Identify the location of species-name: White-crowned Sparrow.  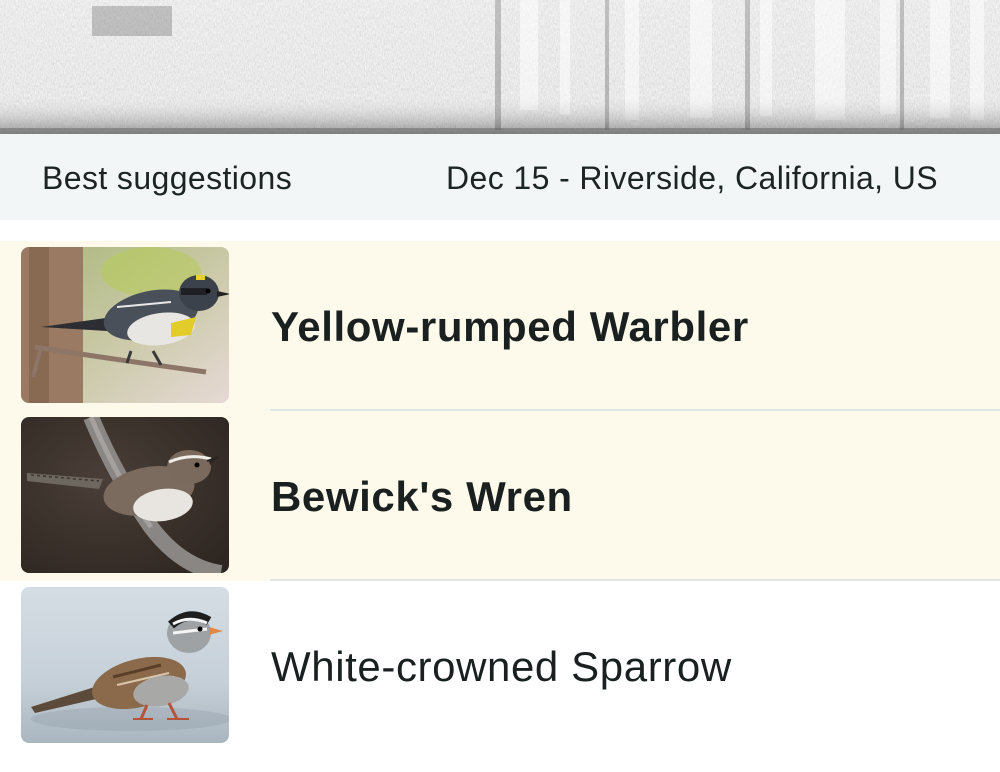
(501, 666).